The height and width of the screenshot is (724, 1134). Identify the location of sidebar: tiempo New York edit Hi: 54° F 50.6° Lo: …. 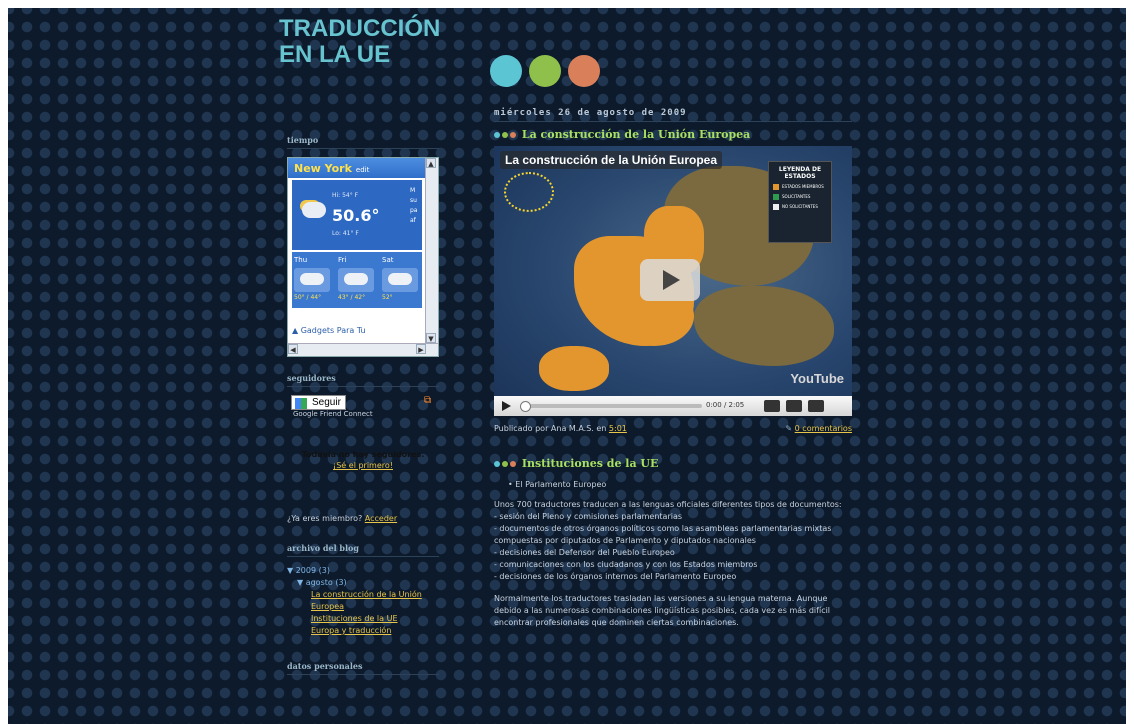
(363, 409).